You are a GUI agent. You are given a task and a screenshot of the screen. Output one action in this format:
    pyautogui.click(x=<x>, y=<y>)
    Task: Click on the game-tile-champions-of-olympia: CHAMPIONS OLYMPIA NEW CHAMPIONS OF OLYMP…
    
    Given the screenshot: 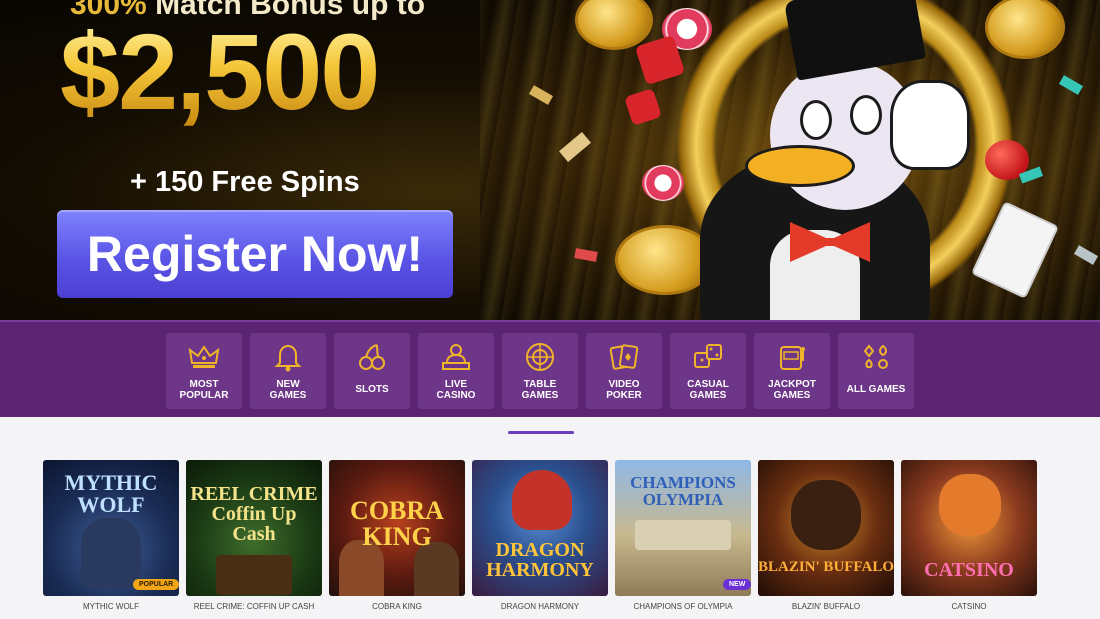 What is the action you would take?
    pyautogui.click(x=683, y=535)
    